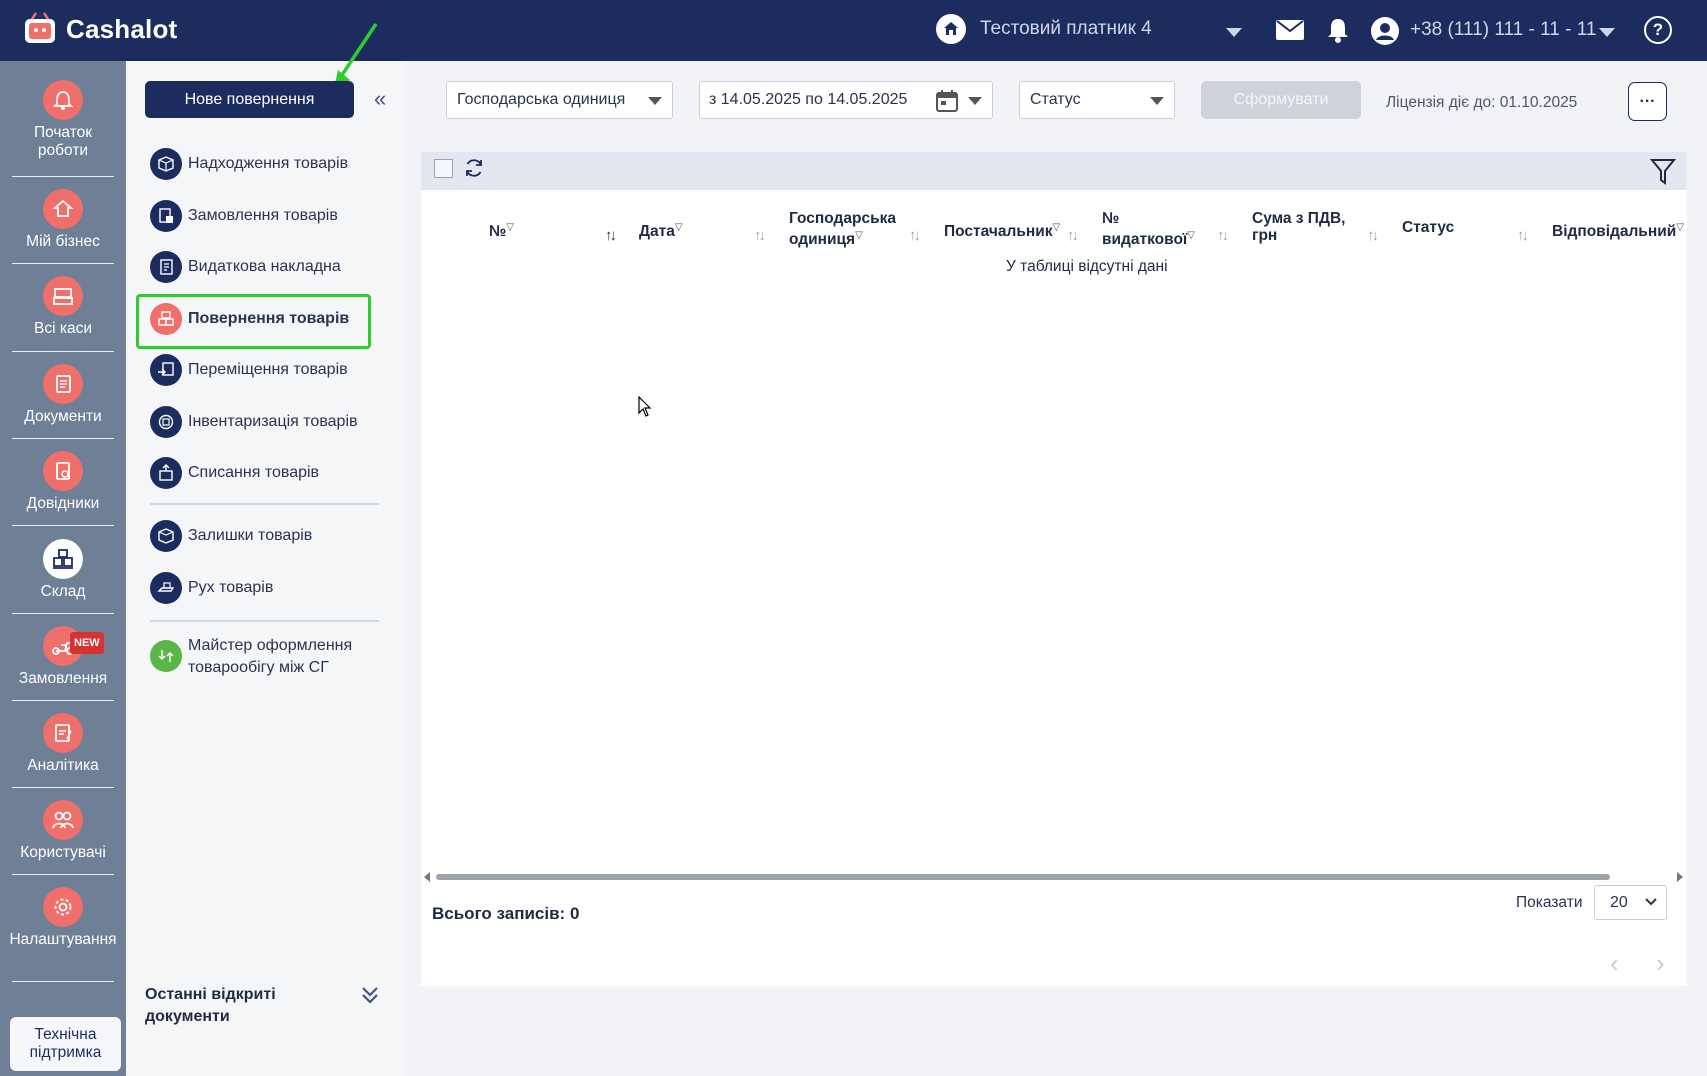  I want to click on status-select-value: Статус, so click(1055, 99).